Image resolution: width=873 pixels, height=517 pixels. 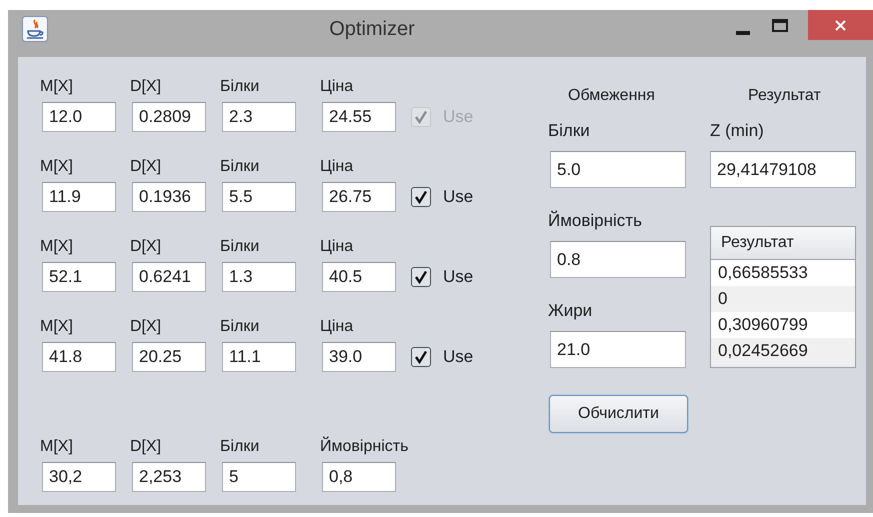 What do you see at coordinates (35, 29) in the screenshot?
I see `app-icon` at bounding box center [35, 29].